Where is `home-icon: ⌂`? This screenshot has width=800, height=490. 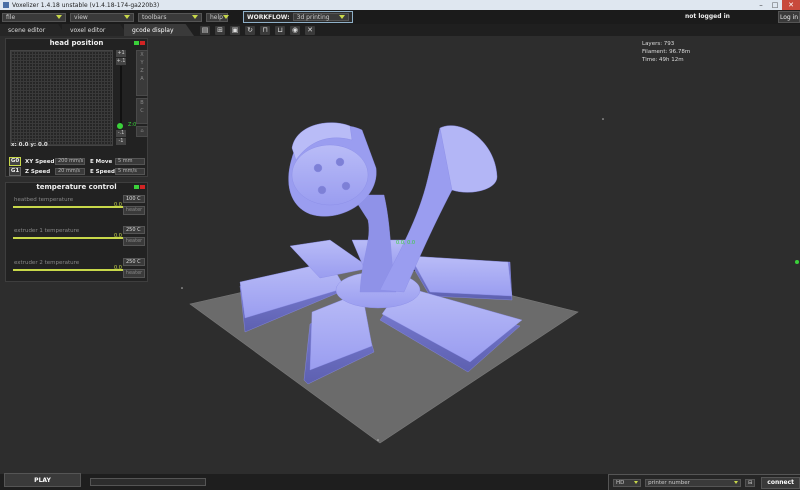 home-icon: ⌂ is located at coordinates (142, 131).